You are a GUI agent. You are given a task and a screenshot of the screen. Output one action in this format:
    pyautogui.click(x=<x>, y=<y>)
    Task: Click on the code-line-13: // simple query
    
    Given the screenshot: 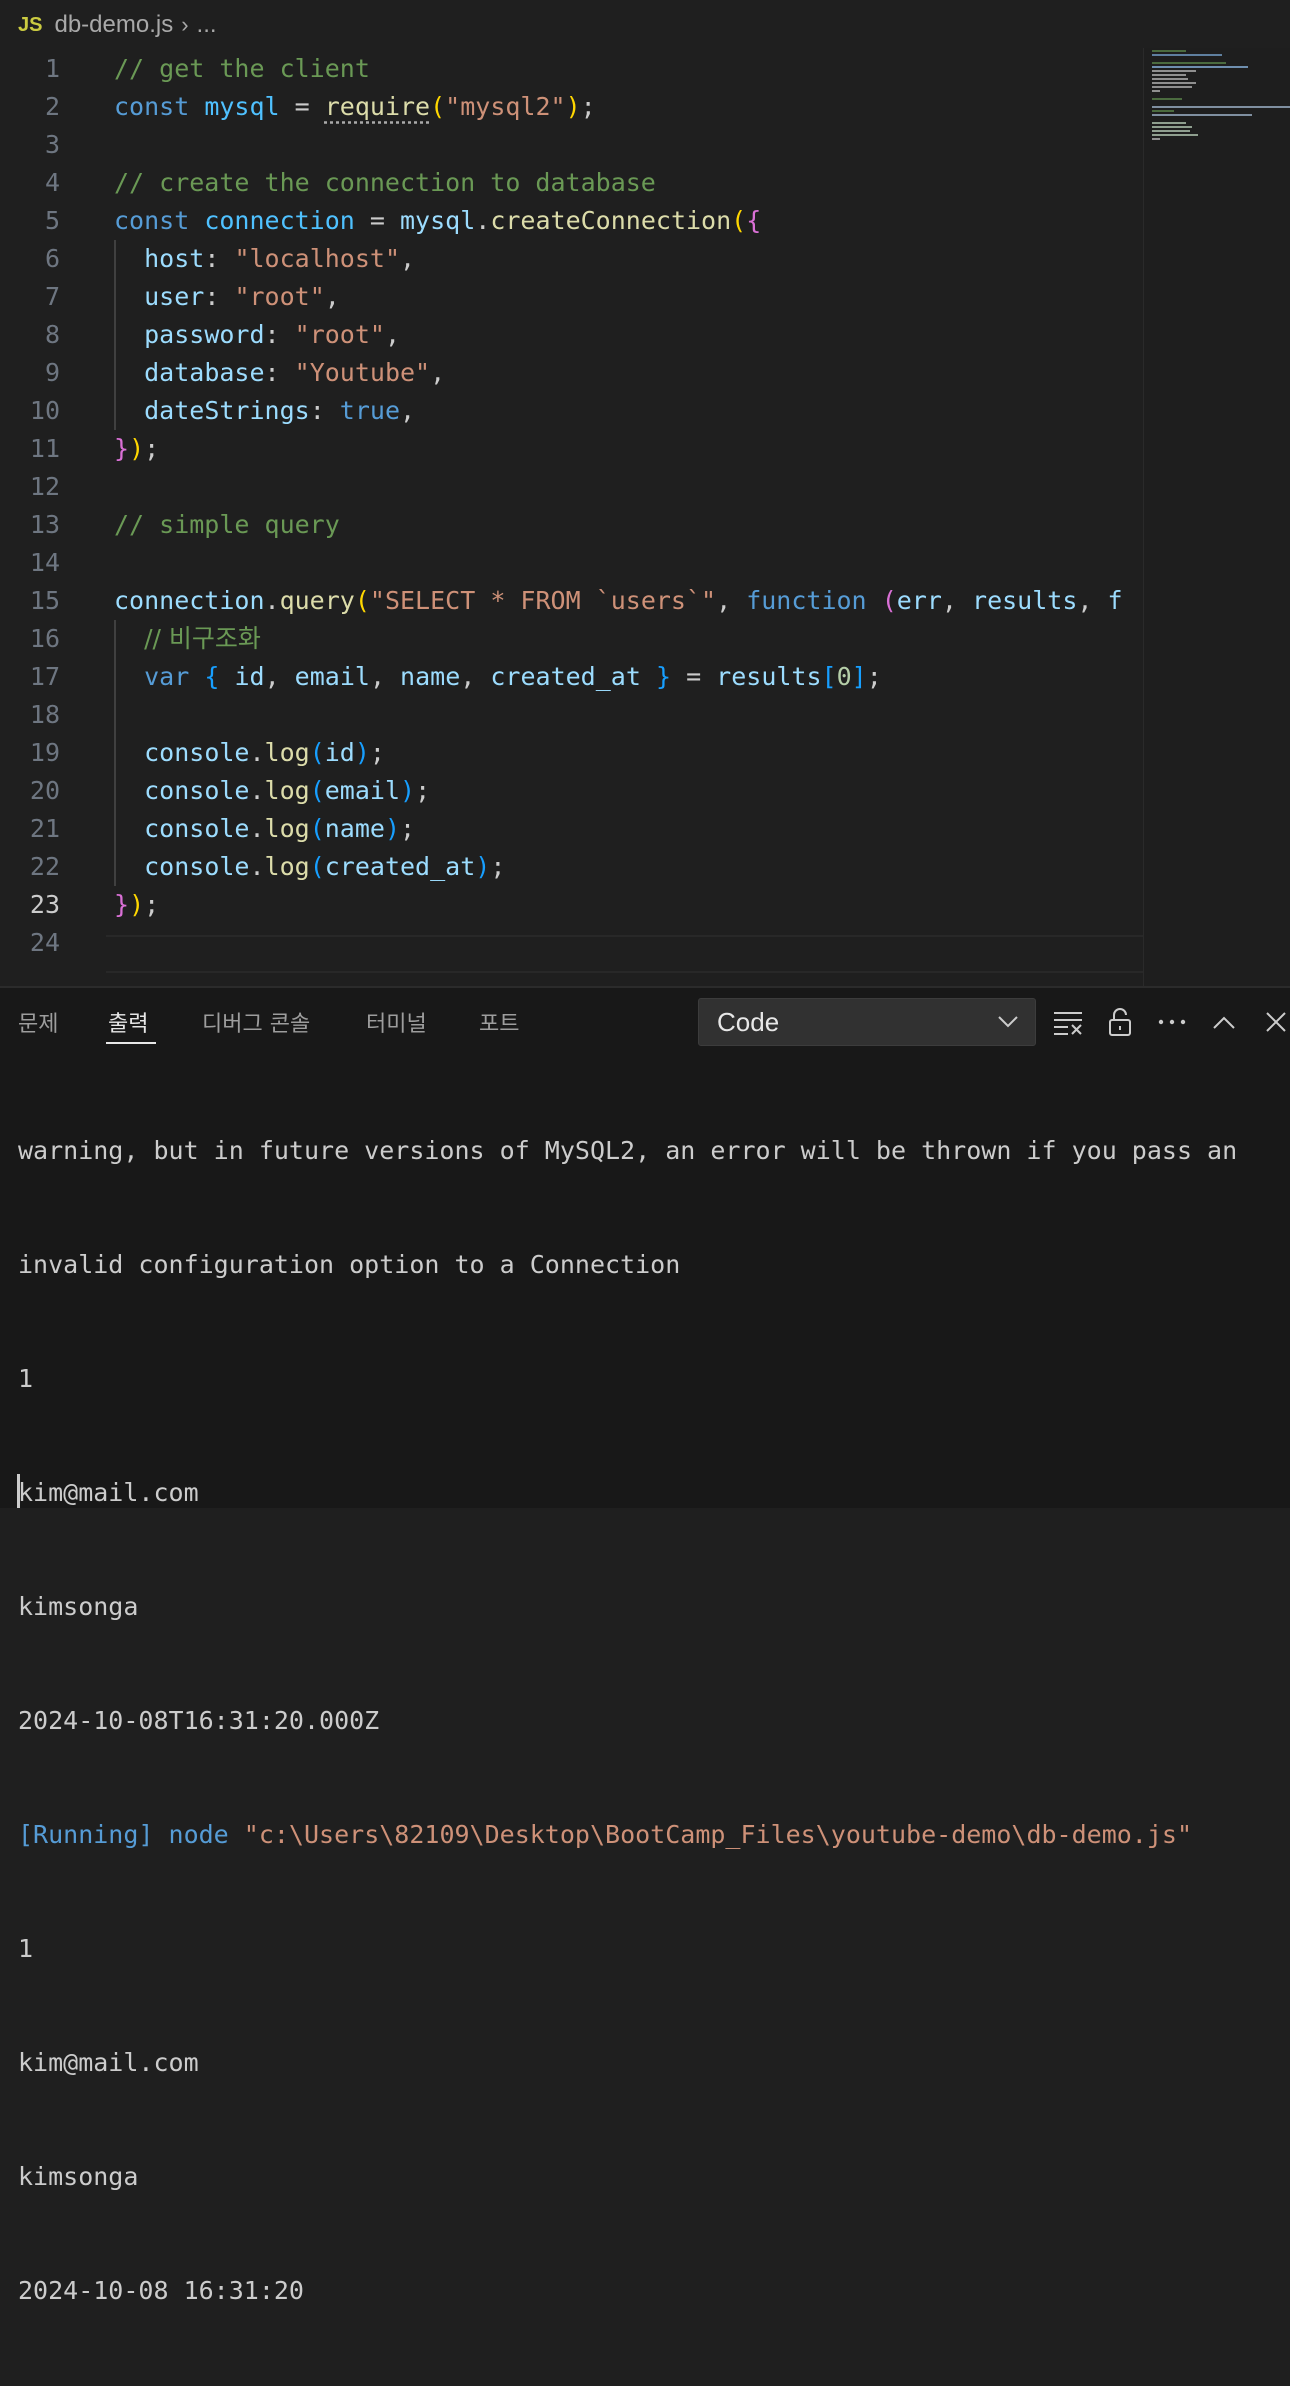 What is the action you would take?
    pyautogui.click(x=571, y=525)
    